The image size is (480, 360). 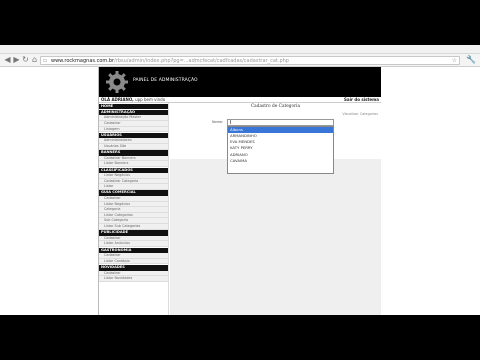 I want to click on form-title: Cadastro de Categoria, so click(x=275, y=106).